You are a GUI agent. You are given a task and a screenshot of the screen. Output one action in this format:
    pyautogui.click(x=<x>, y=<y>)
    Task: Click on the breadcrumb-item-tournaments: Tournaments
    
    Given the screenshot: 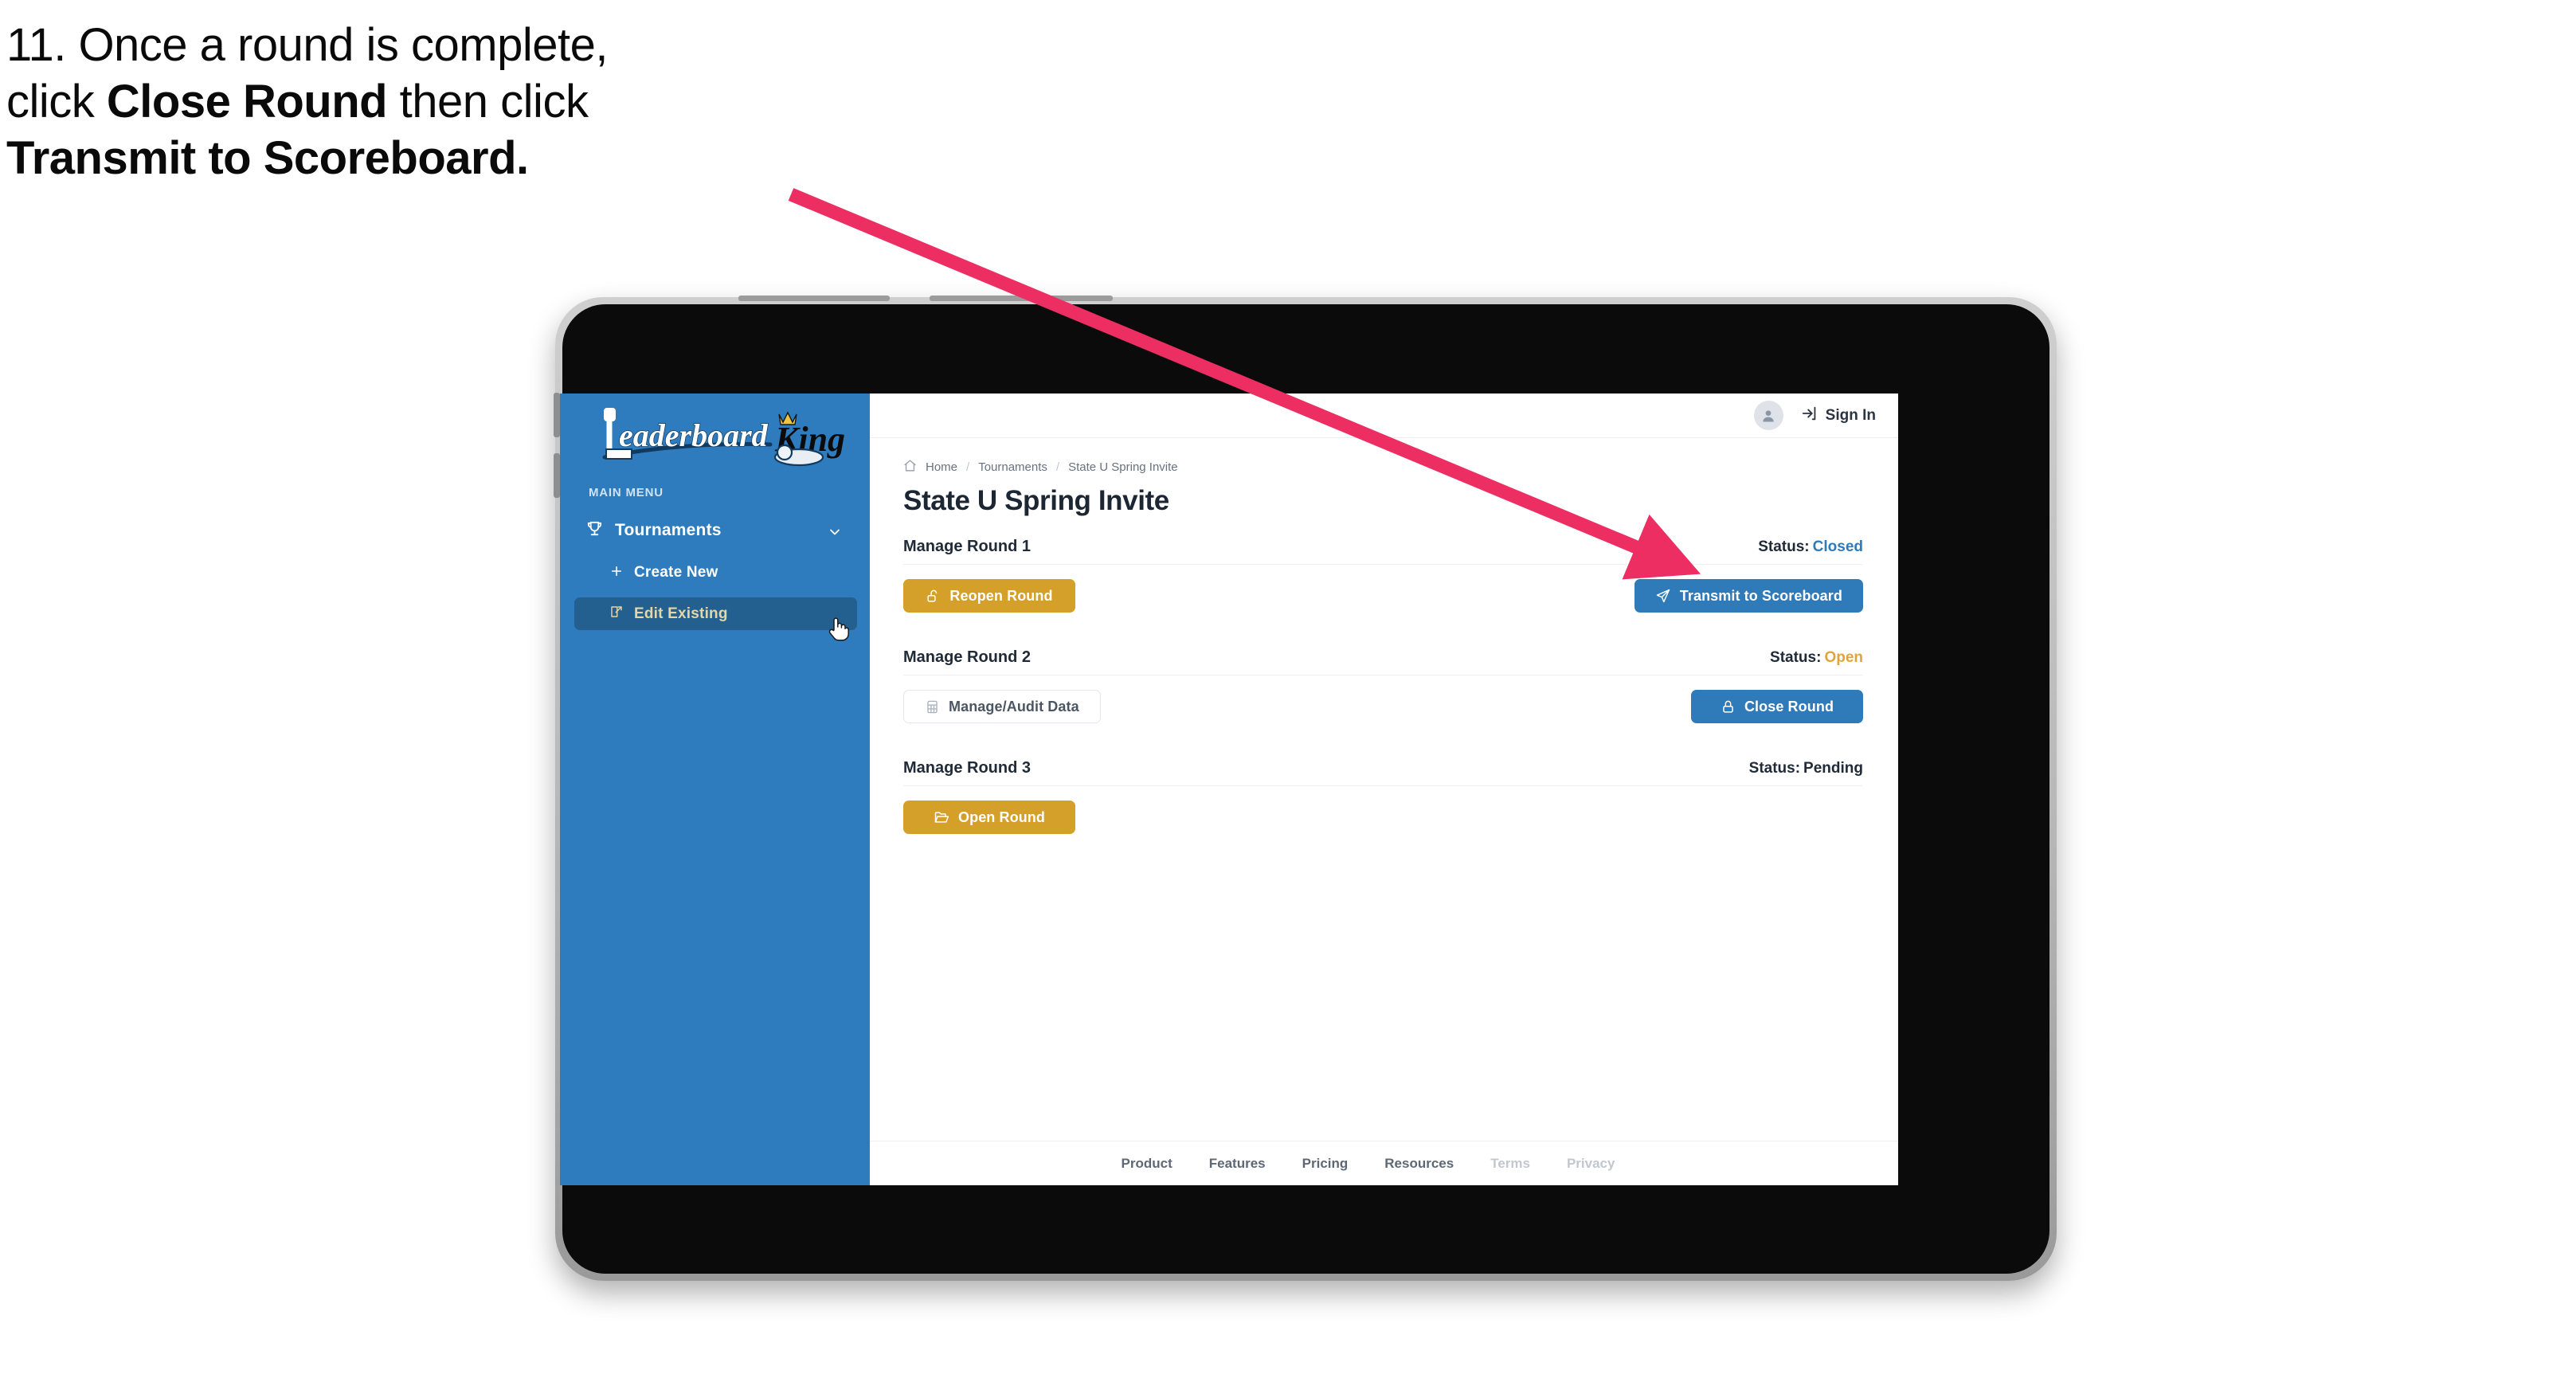 What is the action you would take?
    pyautogui.click(x=1012, y=467)
    